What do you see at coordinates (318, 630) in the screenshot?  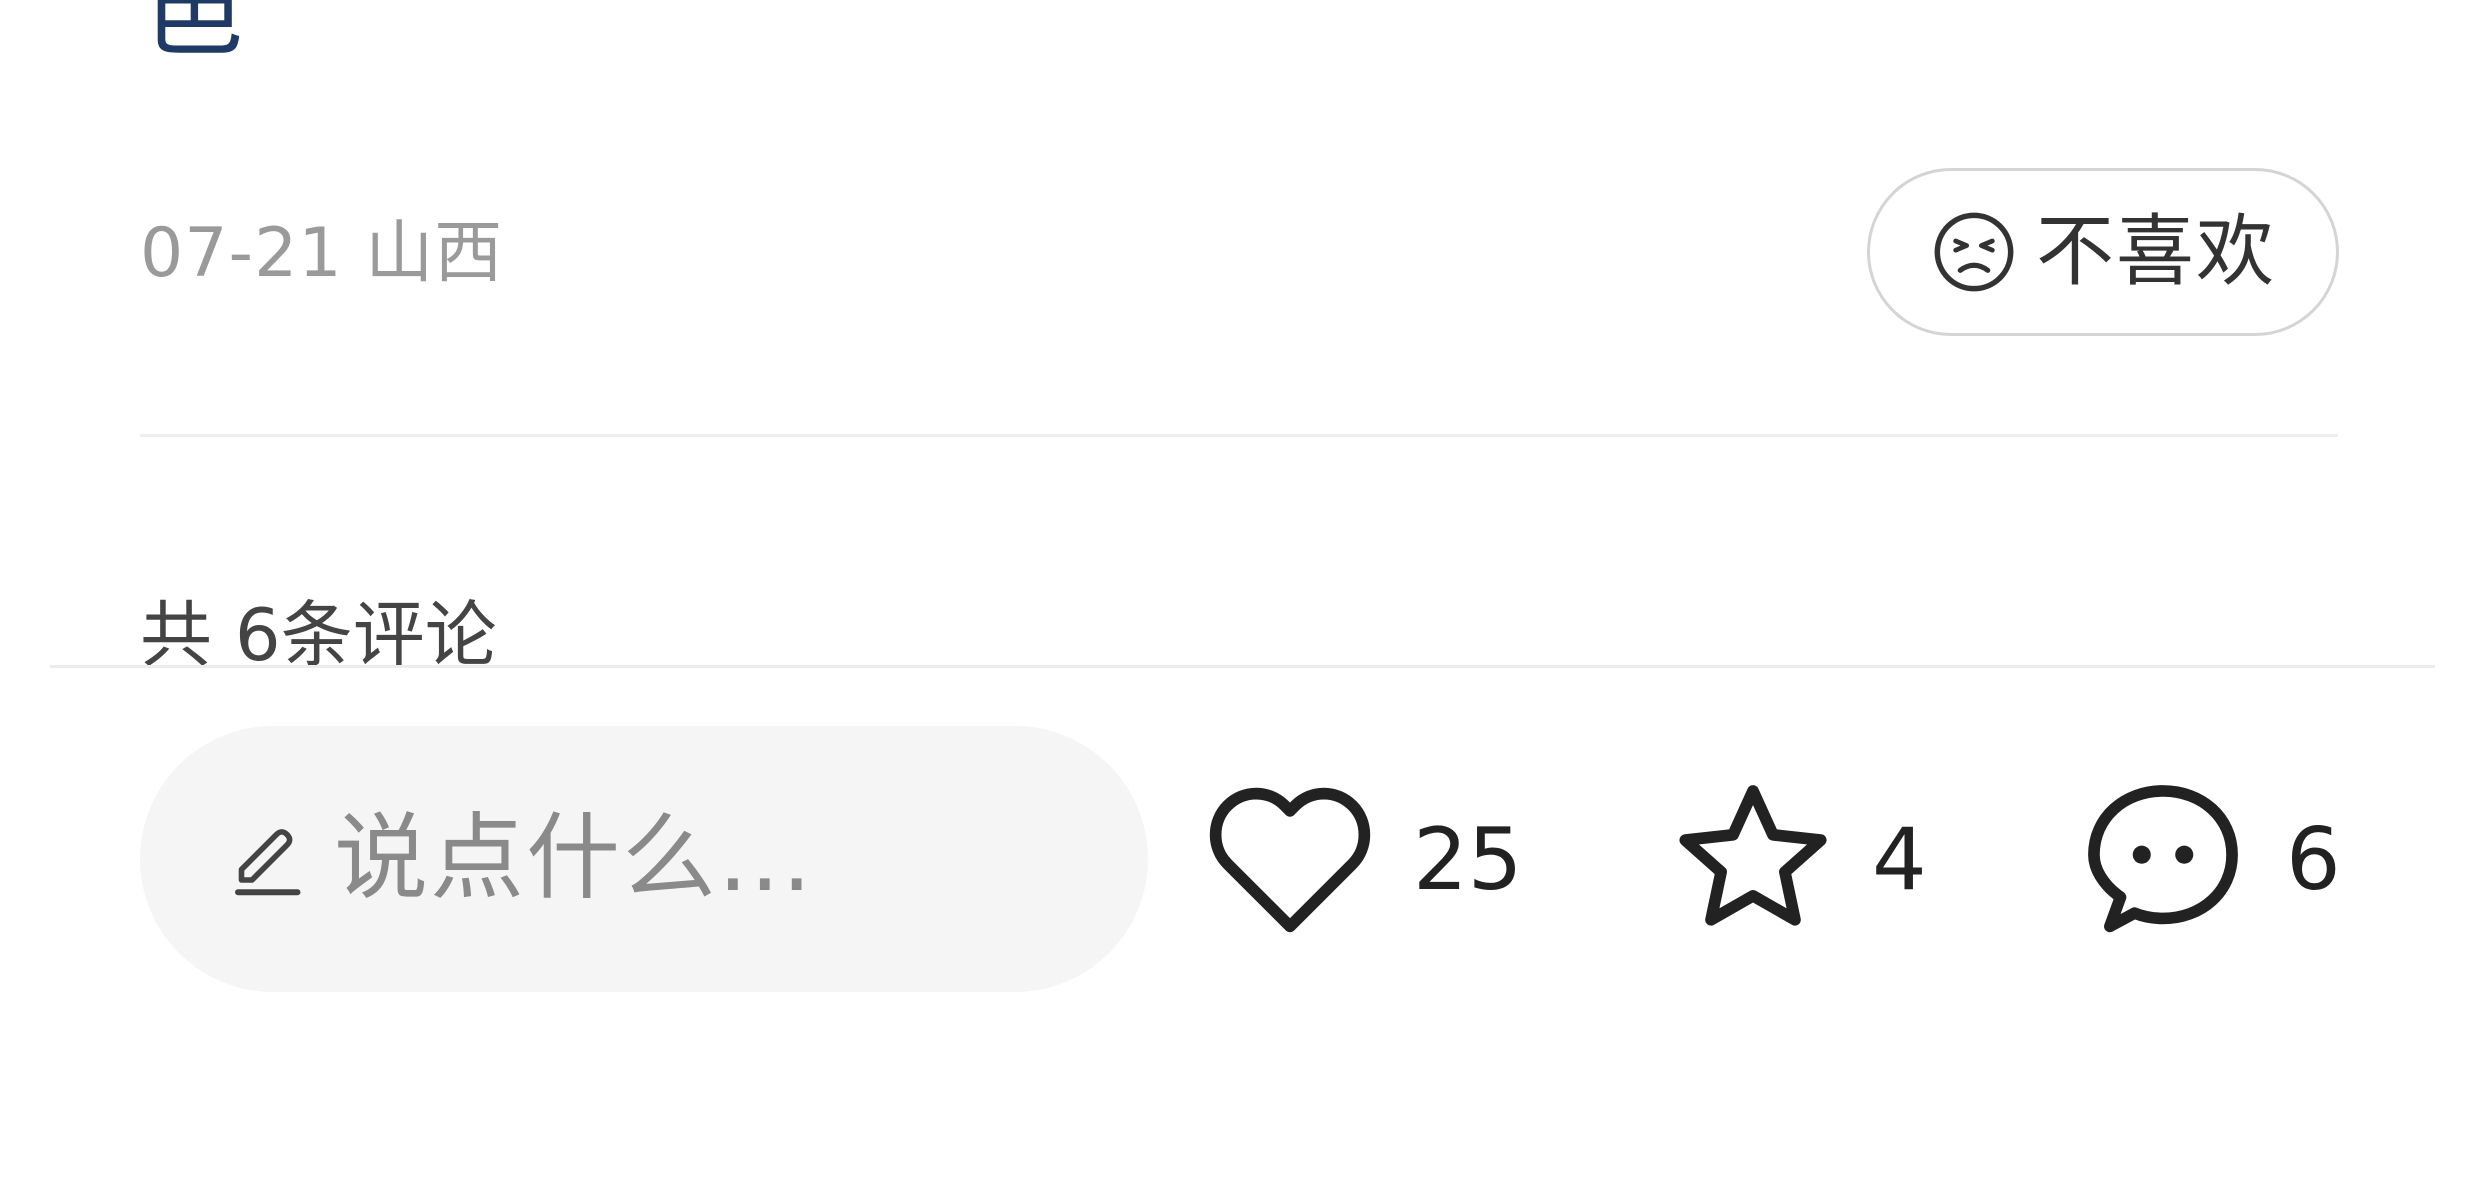 I see `comment-count-label: 共 6条评论` at bounding box center [318, 630].